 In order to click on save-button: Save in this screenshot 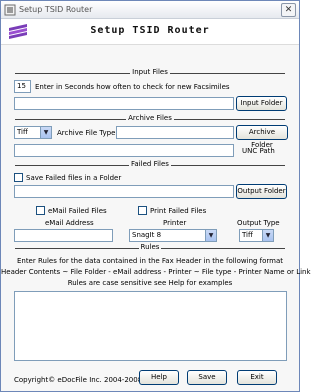, I will do `click(207, 377)`.